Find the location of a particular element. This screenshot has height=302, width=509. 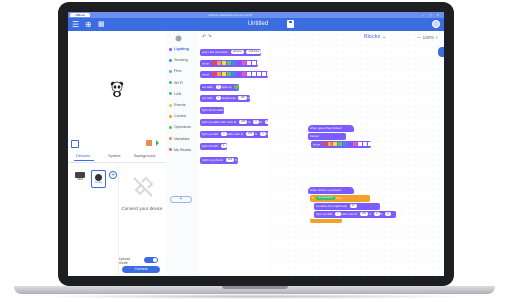

block-input: rainbow is located at coordinates (237, 52).